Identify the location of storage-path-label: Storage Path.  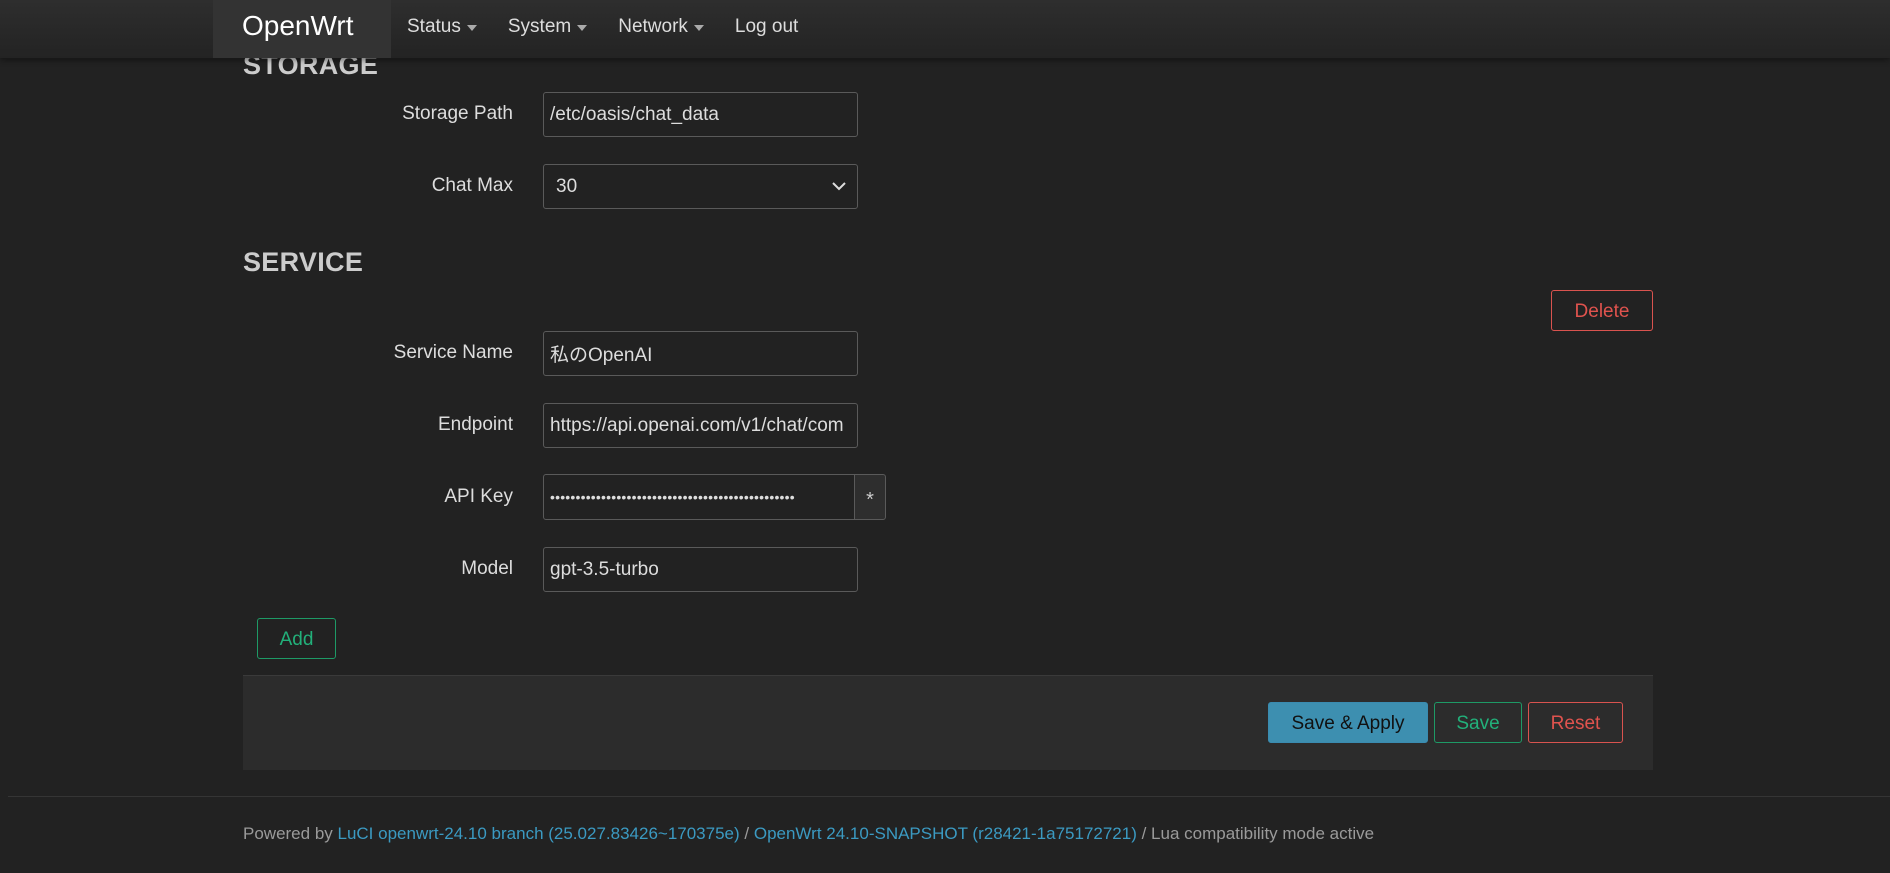
(457, 113).